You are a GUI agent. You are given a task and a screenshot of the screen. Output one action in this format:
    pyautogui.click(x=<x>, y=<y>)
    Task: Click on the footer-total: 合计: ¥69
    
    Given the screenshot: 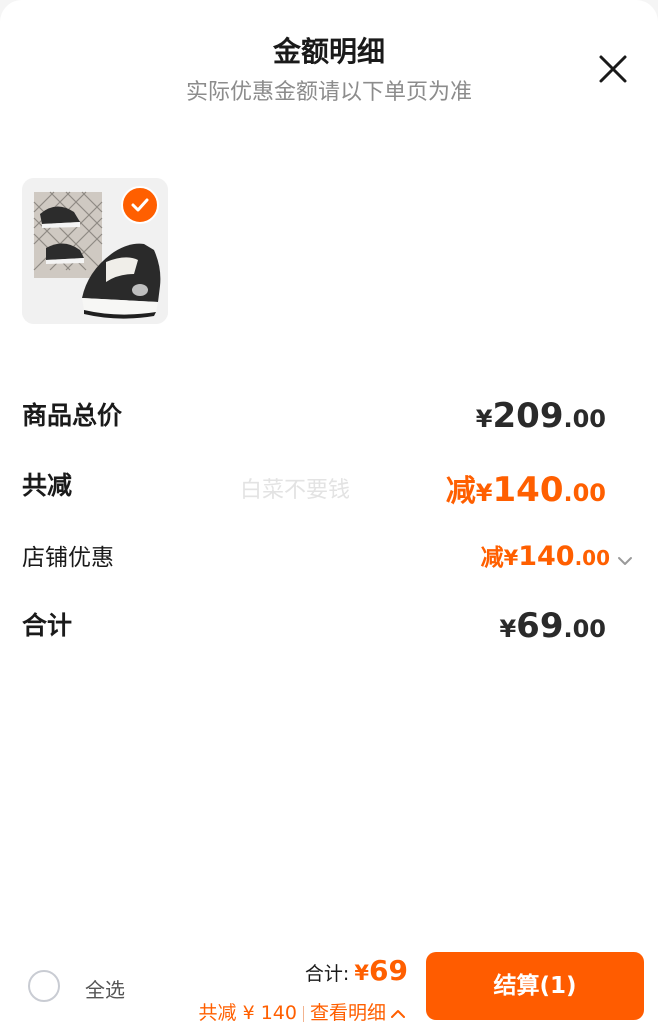 What is the action you would take?
    pyautogui.click(x=356, y=970)
    